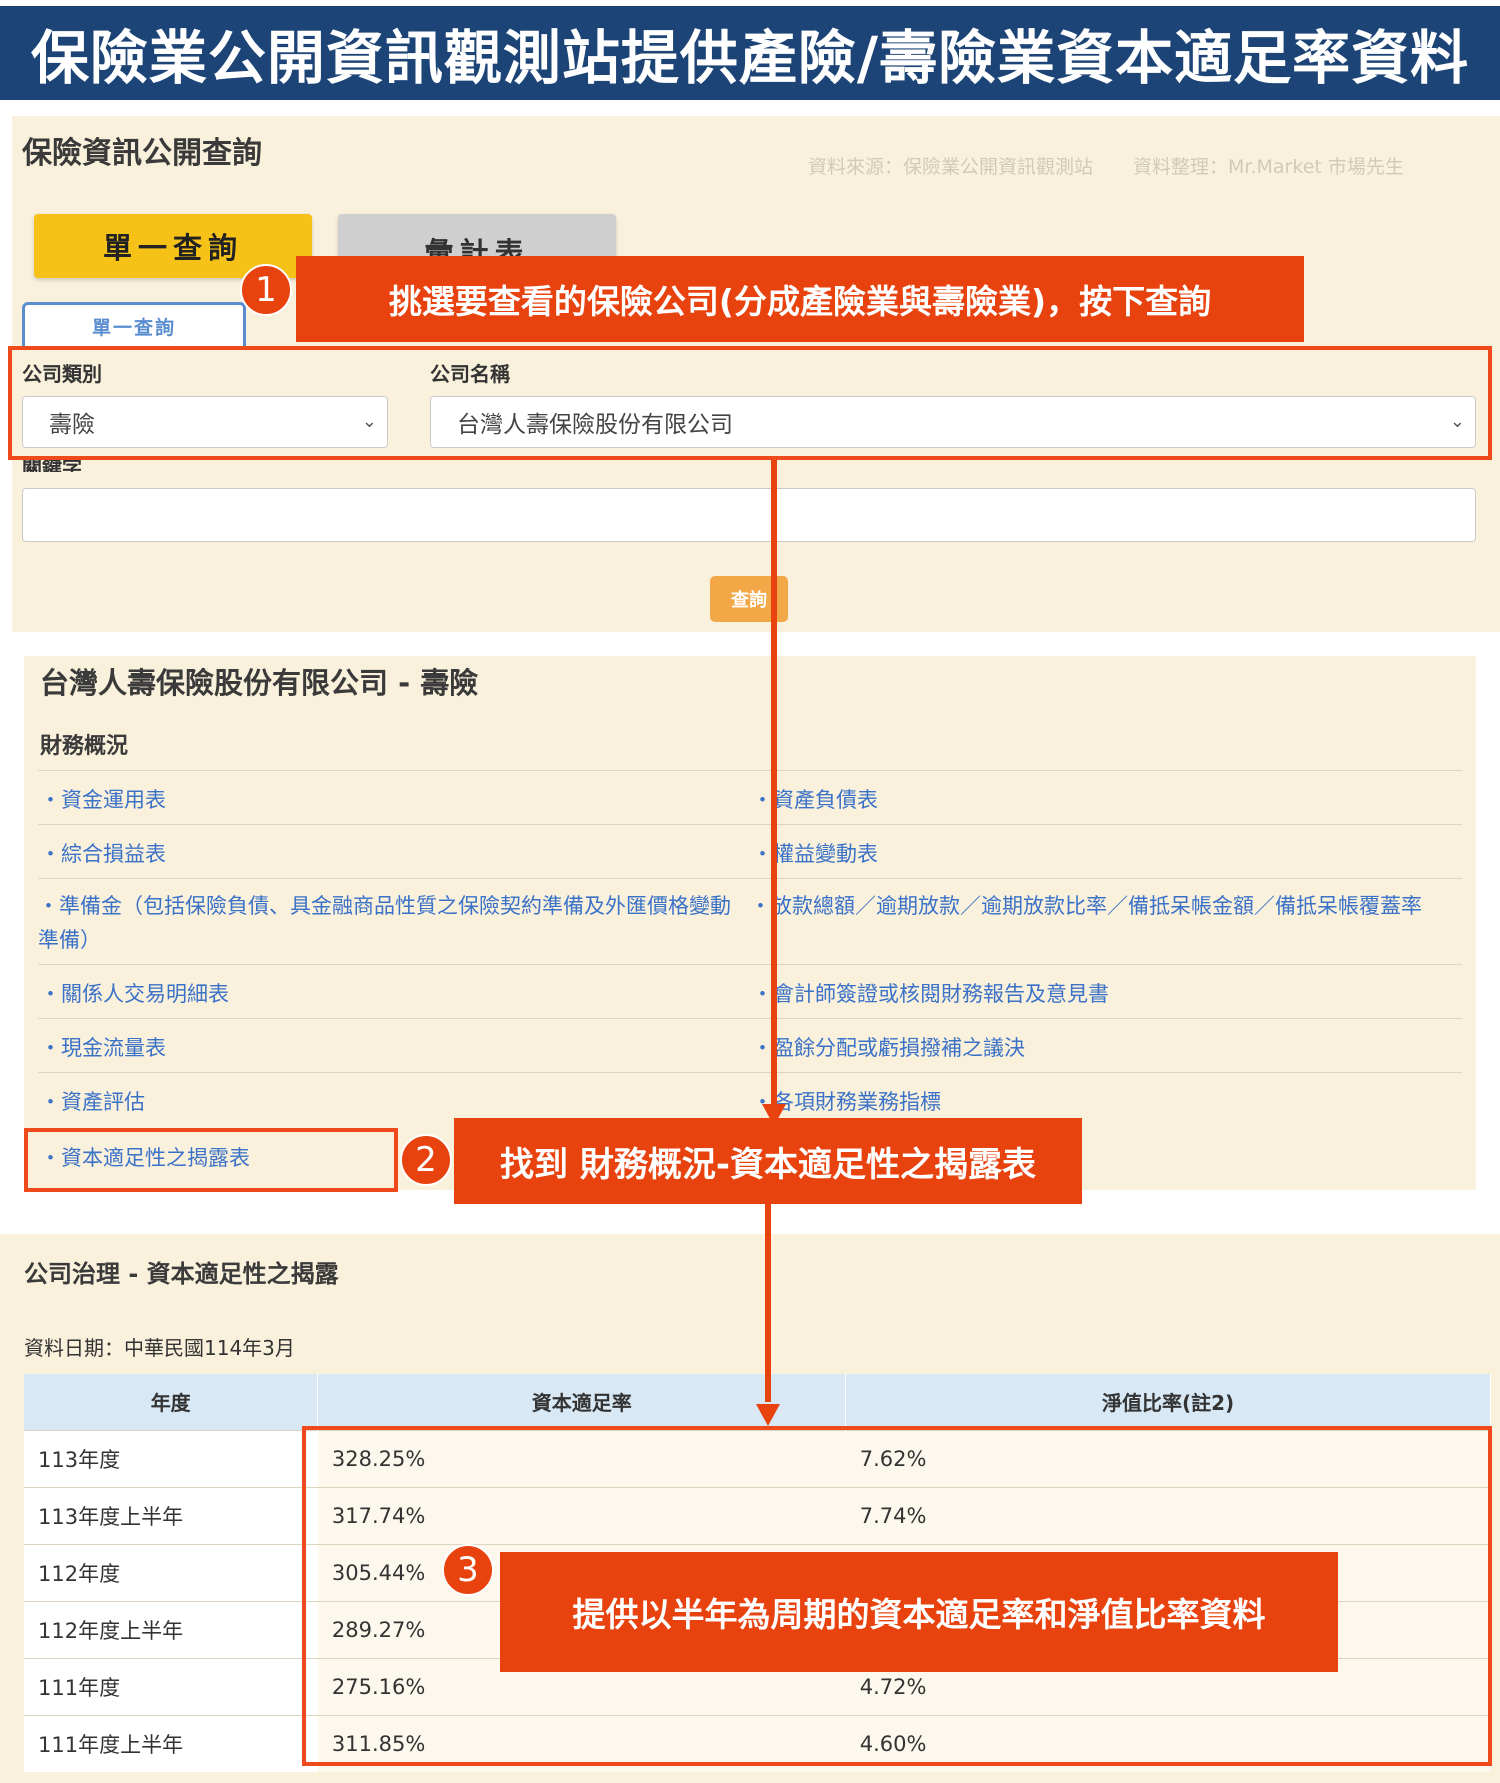 The height and width of the screenshot is (1783, 1500). I want to click on step3-callout: 提供以半年為周期的資本適足率和淨值比率資料, so click(919, 1612).